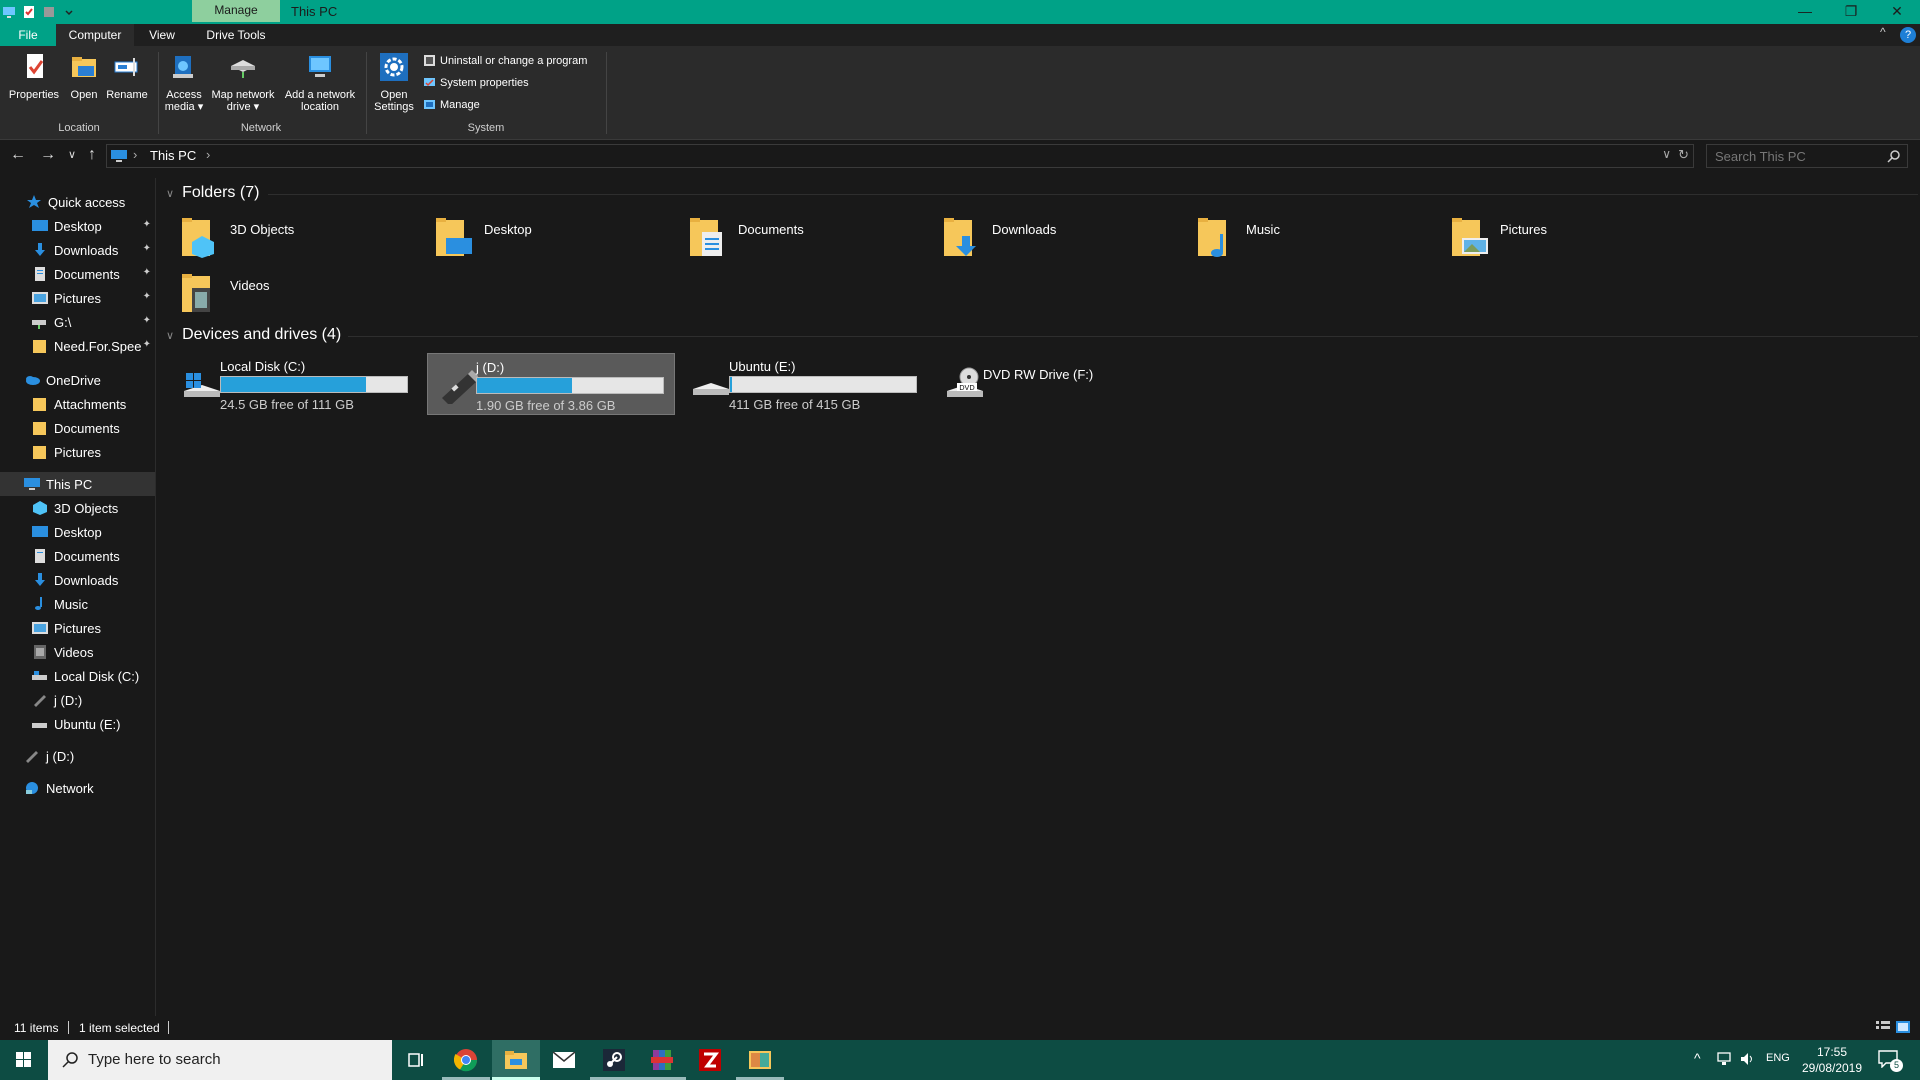 This screenshot has height=1080, width=1920. What do you see at coordinates (1890, 1061) in the screenshot?
I see `action-center-button: 5` at bounding box center [1890, 1061].